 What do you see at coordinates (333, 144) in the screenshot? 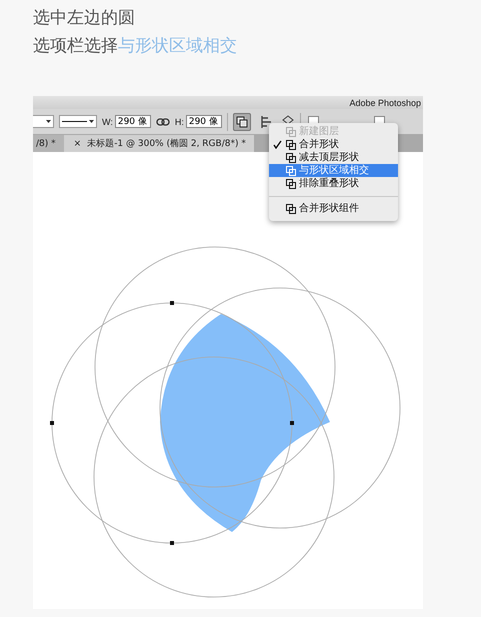
I see `menu-item: 合并形状` at bounding box center [333, 144].